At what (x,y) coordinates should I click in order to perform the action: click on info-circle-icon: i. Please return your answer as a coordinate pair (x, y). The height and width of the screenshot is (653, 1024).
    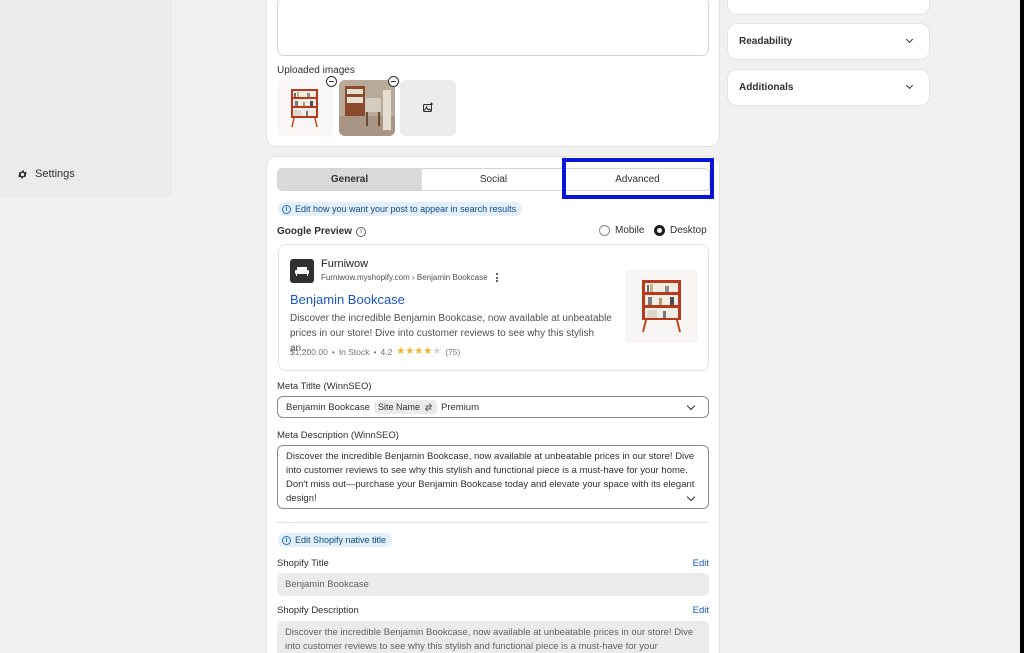
    Looking at the image, I should click on (361, 231).